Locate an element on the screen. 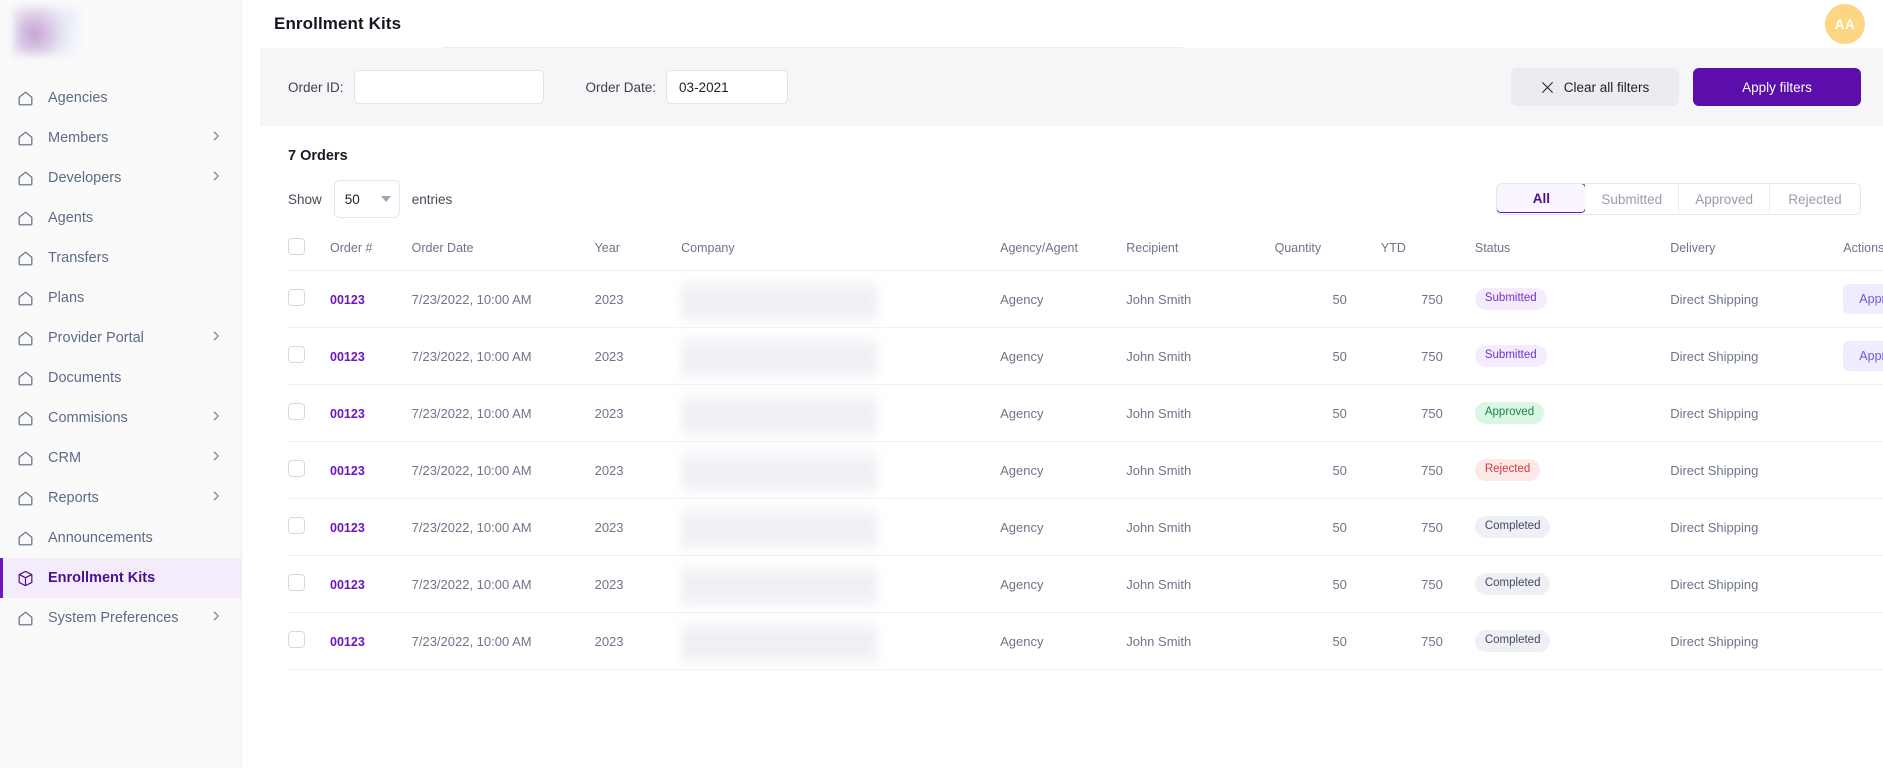 The height and width of the screenshot is (768, 1883). sidebar-item-commisions: Commisions is located at coordinates (120, 418).